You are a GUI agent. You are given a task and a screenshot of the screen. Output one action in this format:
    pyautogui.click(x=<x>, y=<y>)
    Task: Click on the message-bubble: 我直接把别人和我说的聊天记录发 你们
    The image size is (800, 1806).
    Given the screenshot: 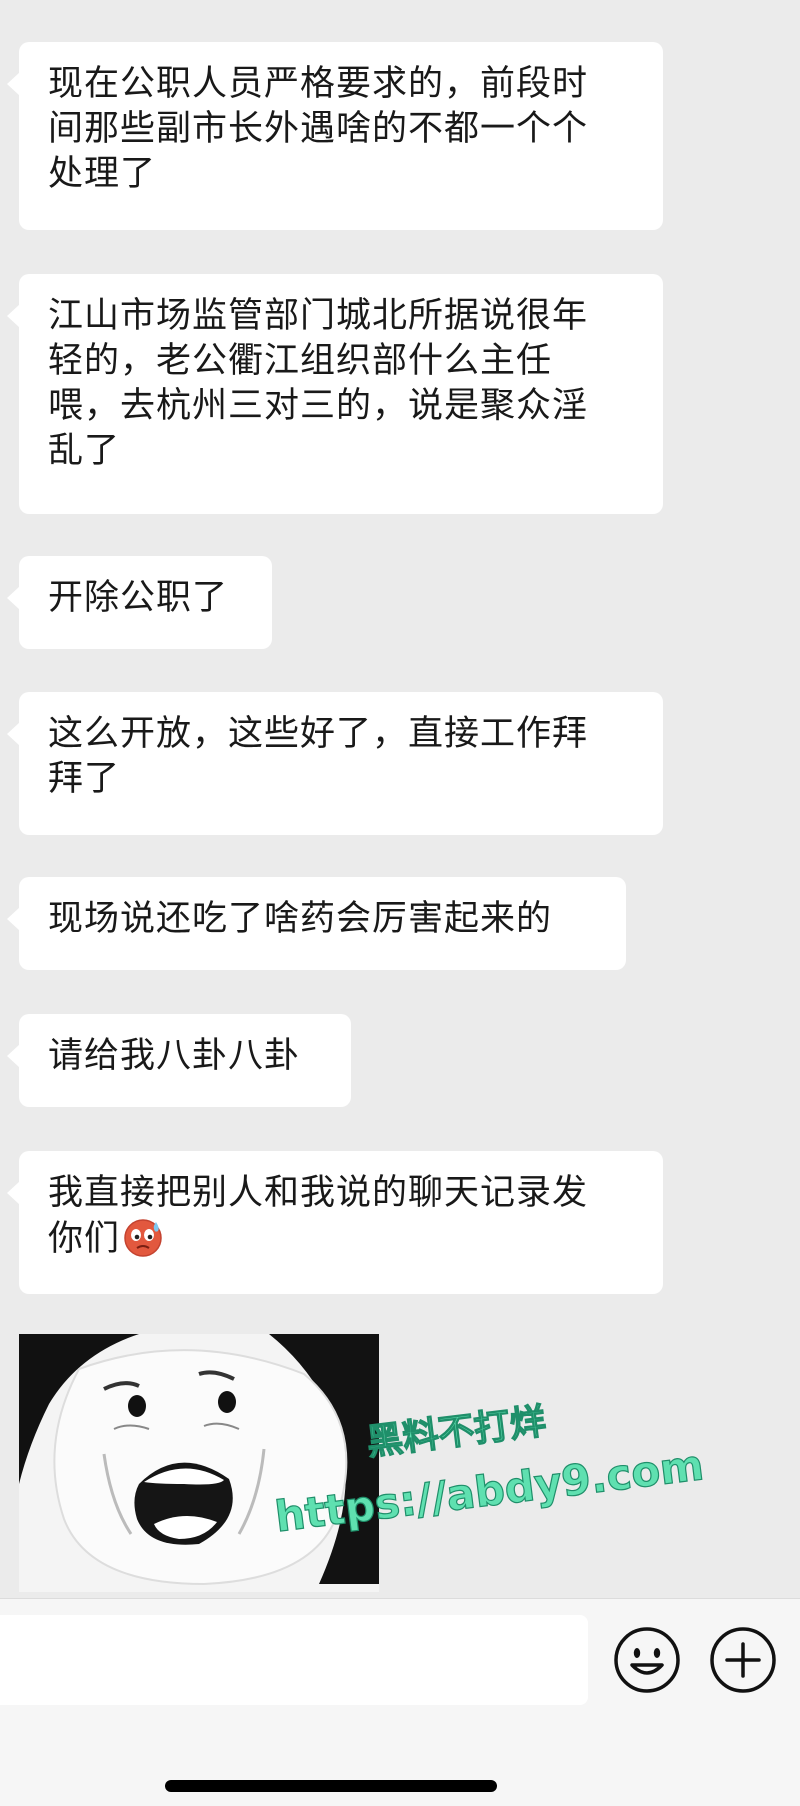 What is the action you would take?
    pyautogui.click(x=335, y=1222)
    